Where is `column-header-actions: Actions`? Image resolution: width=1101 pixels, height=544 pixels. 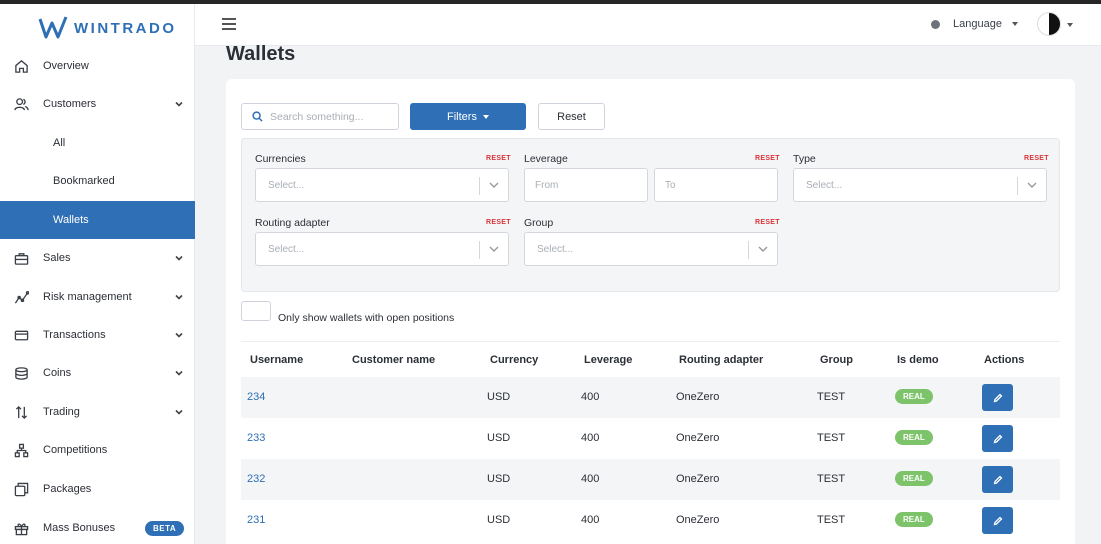 column-header-actions: Actions is located at coordinates (1004, 360).